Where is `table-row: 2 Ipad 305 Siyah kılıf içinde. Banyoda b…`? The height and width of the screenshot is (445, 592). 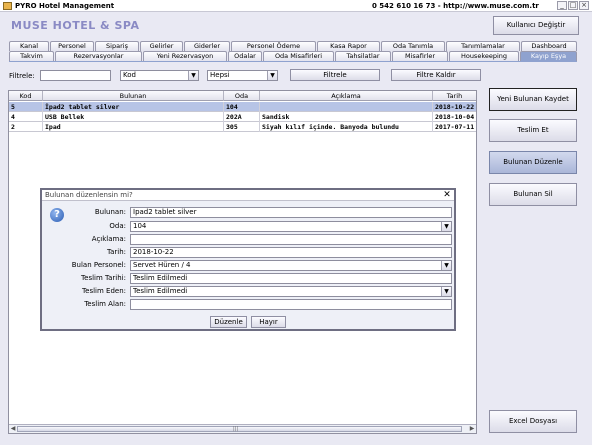
table-row: 2 Ipad 305 Siyah kılıf içinde. Banyoda b… is located at coordinates (242, 127).